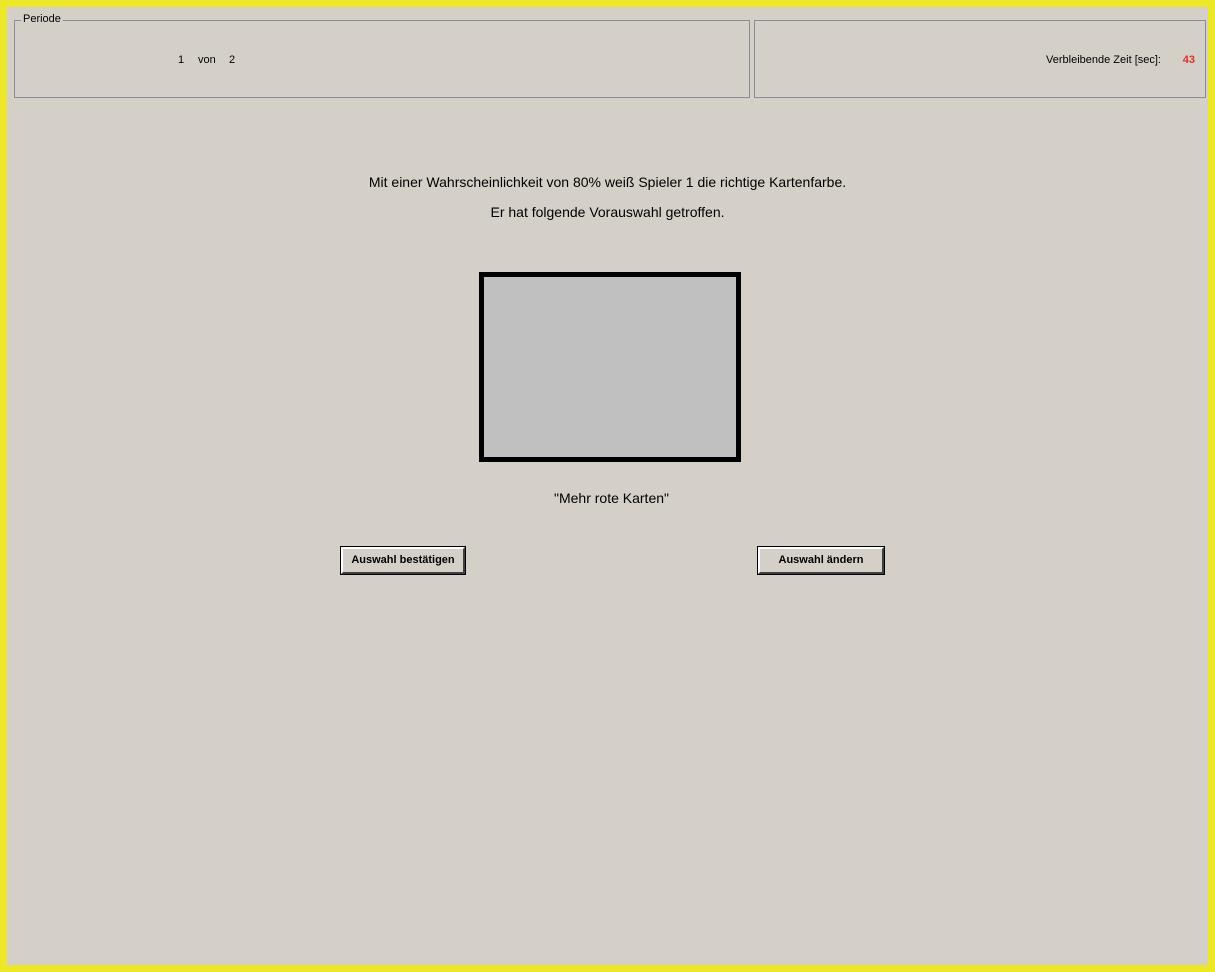  I want to click on period-legend: Periode, so click(42, 19).